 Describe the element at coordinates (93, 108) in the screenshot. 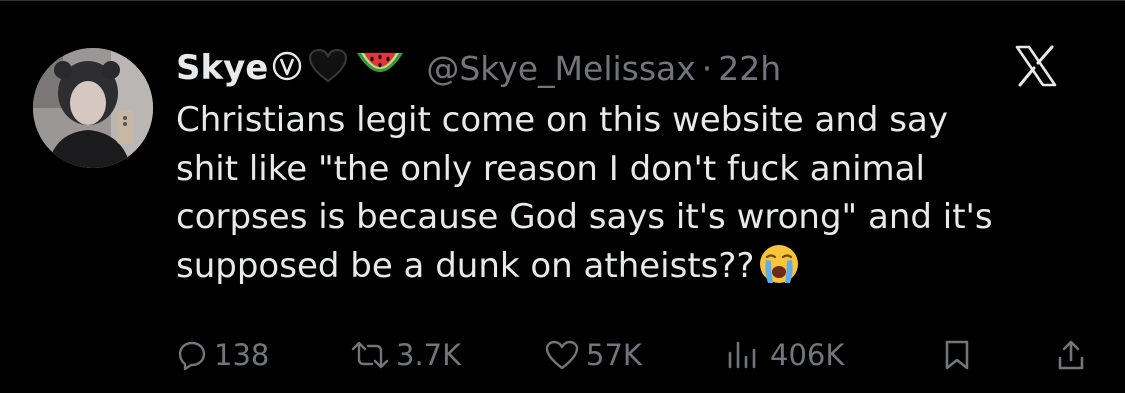

I see `avatar` at that location.